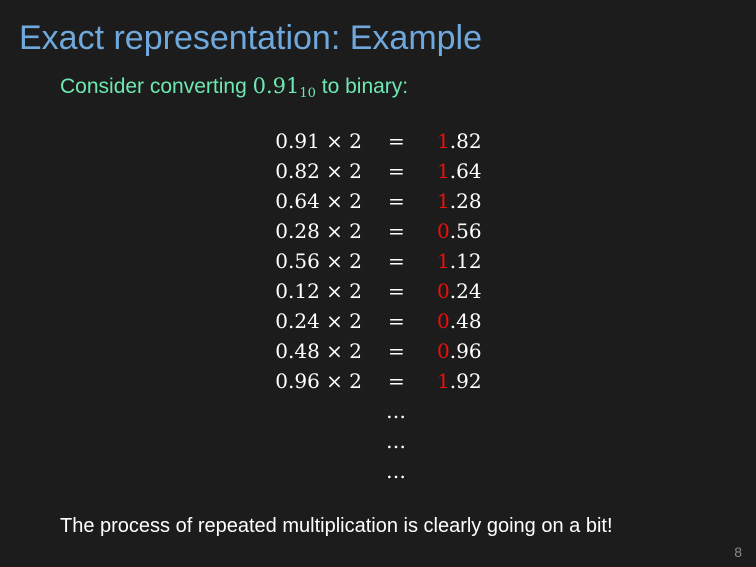  I want to click on calc-rhs: 0.56, so click(459, 231).